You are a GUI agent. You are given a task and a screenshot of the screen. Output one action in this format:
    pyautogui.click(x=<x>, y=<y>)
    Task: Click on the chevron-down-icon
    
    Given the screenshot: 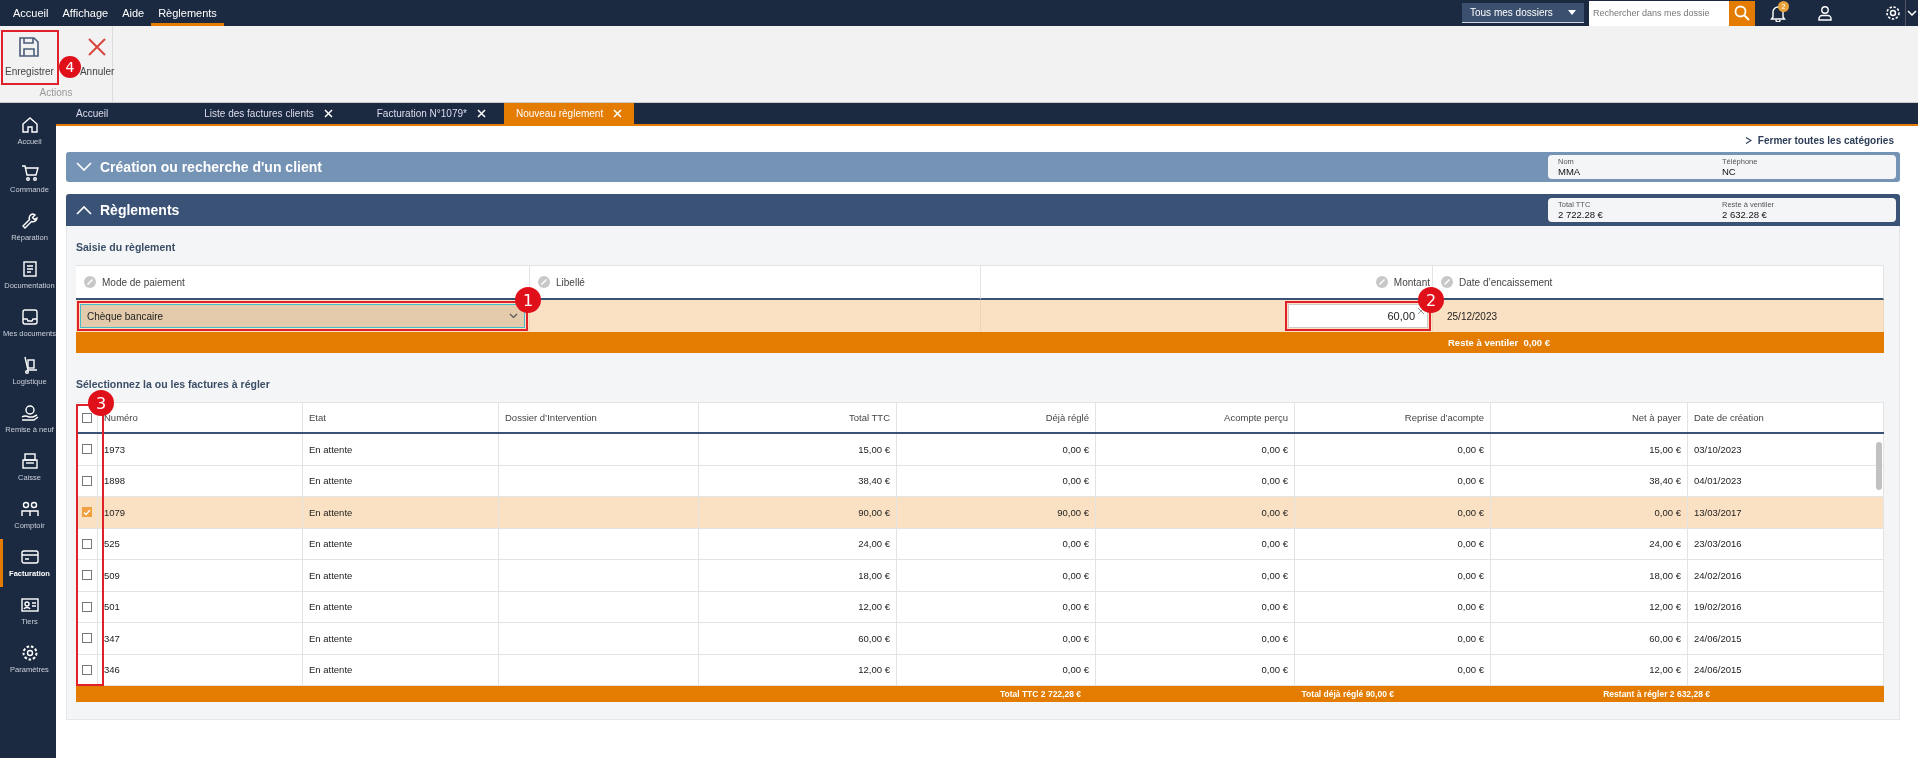 What is the action you would take?
    pyautogui.click(x=84, y=167)
    